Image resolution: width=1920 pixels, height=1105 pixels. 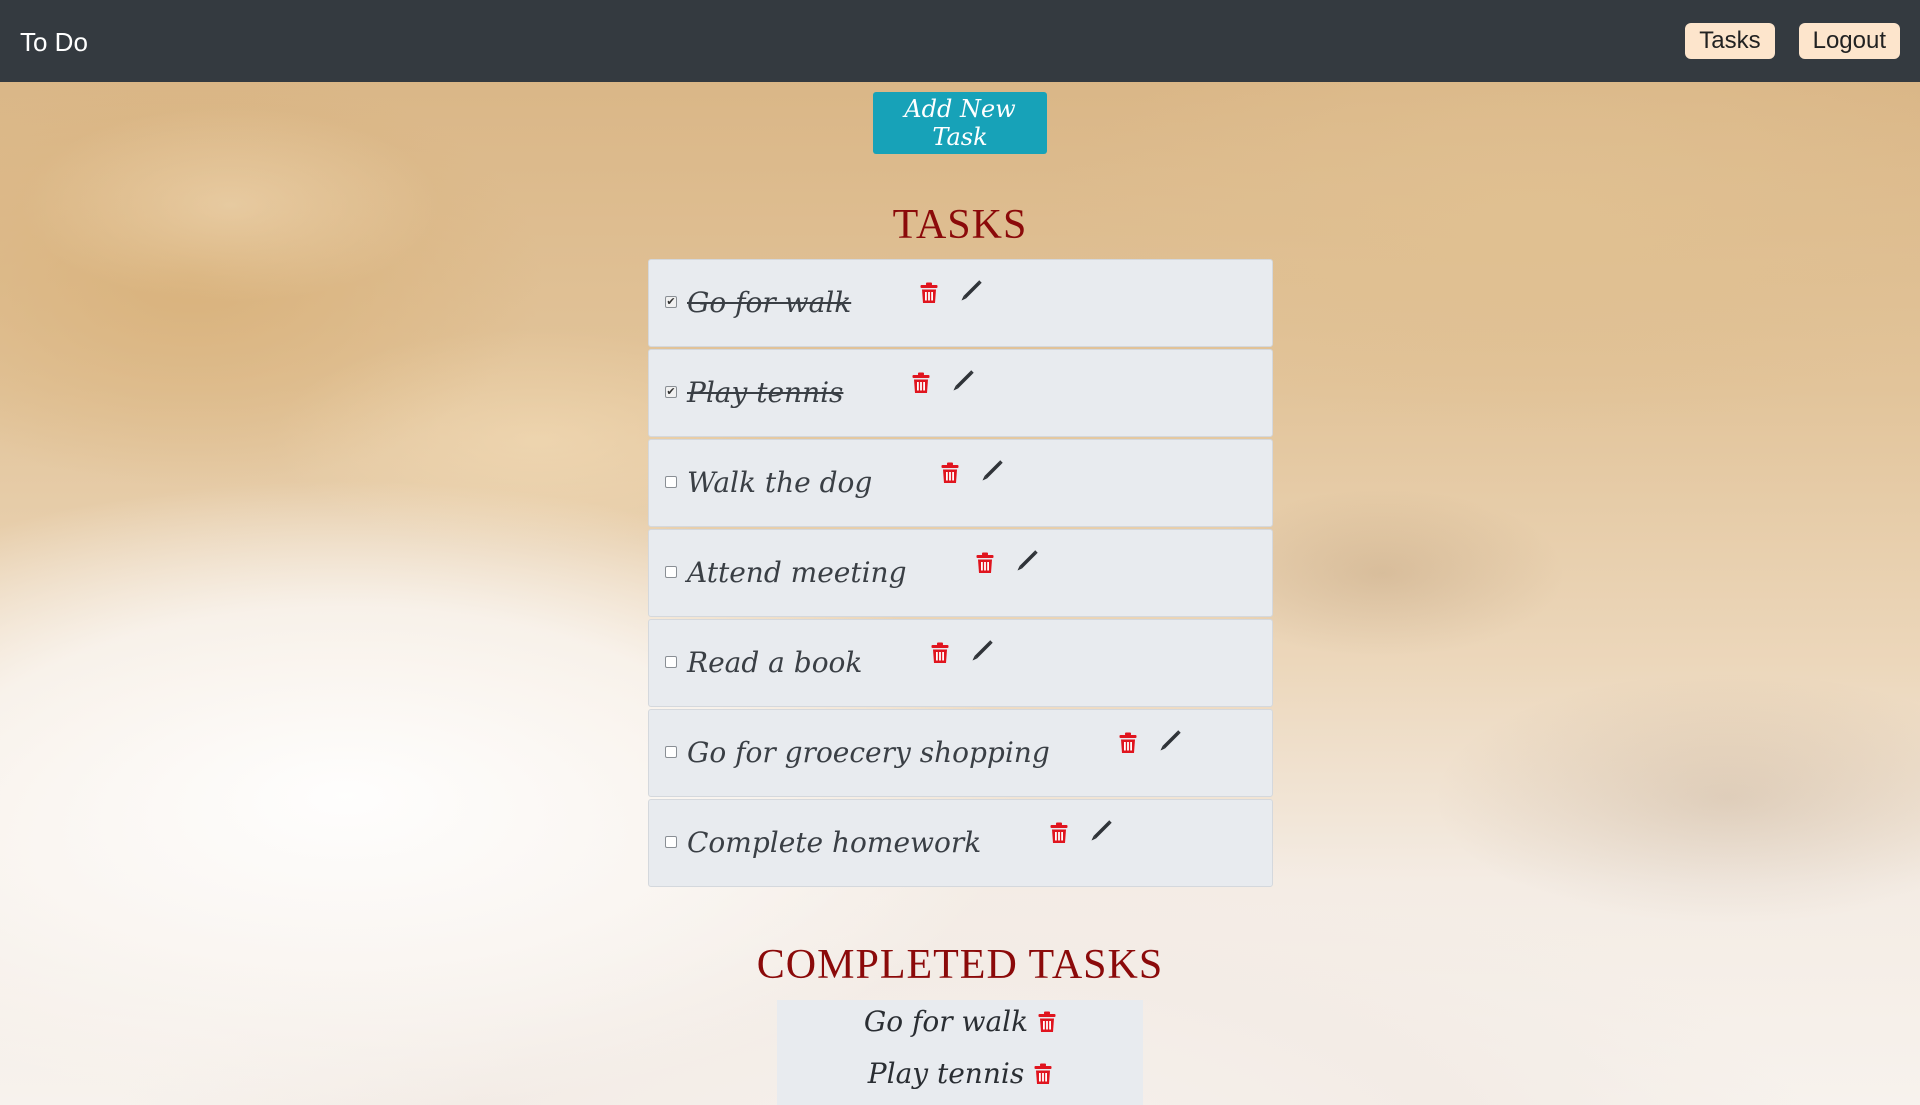 I want to click on completed-tasks-heading: COMPLETED TASKS, so click(x=960, y=965).